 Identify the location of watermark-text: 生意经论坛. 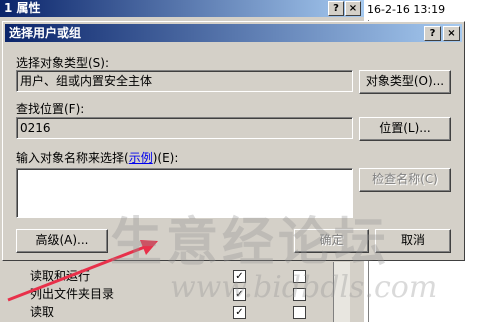
(250, 242).